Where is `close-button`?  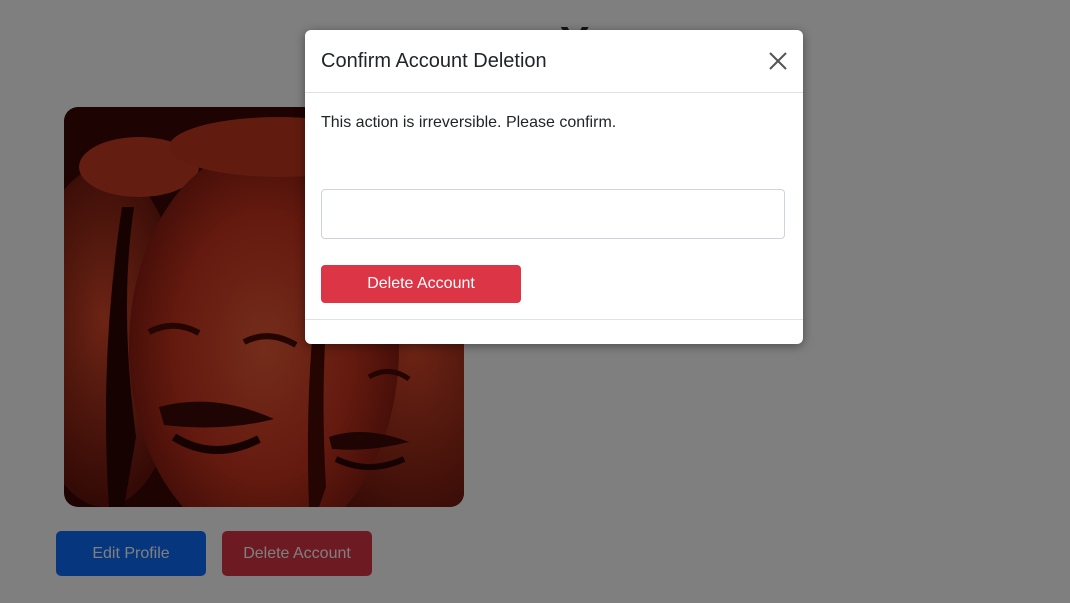 close-button is located at coordinates (778, 61).